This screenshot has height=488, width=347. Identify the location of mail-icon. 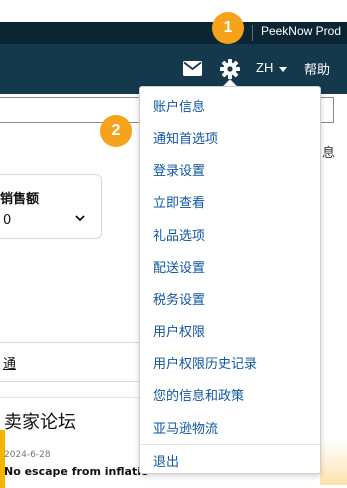
(192, 68).